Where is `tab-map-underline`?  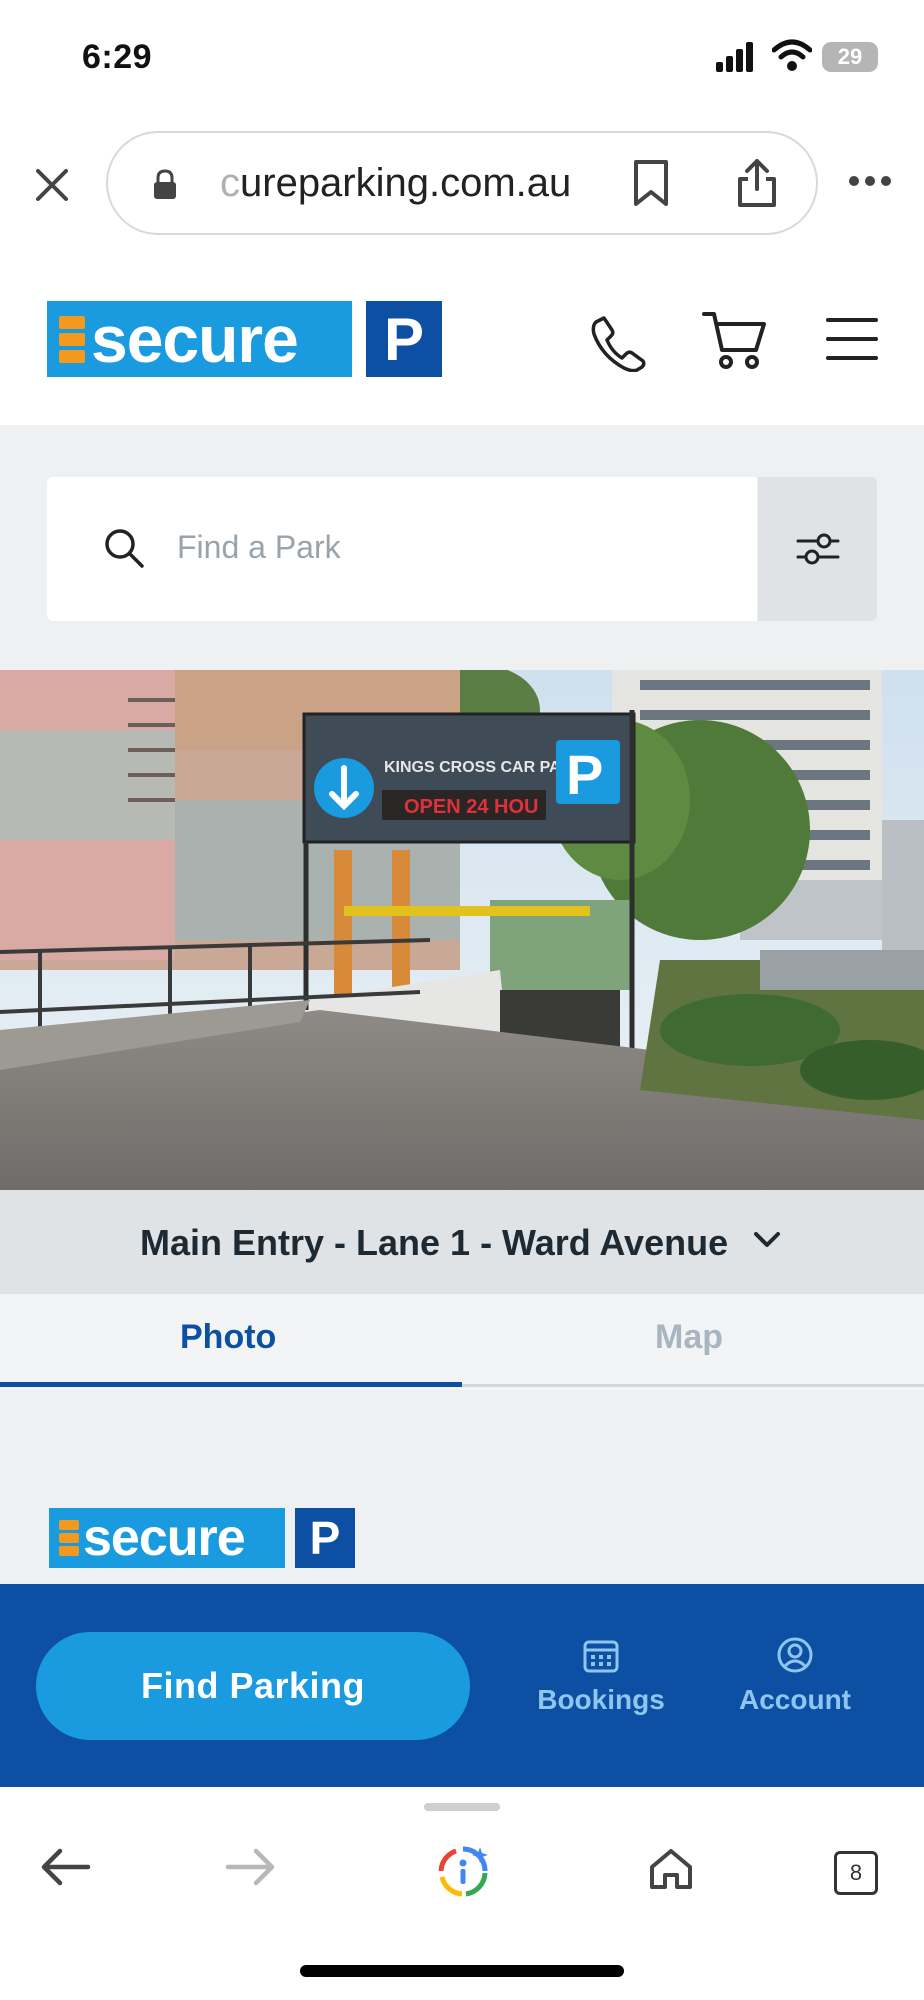 tab-map-underline is located at coordinates (693, 1385).